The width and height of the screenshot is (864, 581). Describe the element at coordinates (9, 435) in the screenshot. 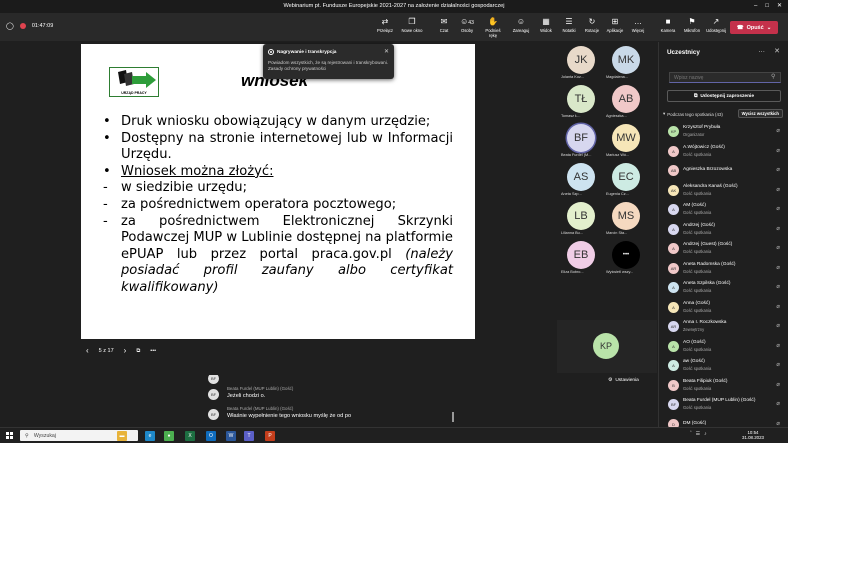

I see `windows-start-icon` at that location.